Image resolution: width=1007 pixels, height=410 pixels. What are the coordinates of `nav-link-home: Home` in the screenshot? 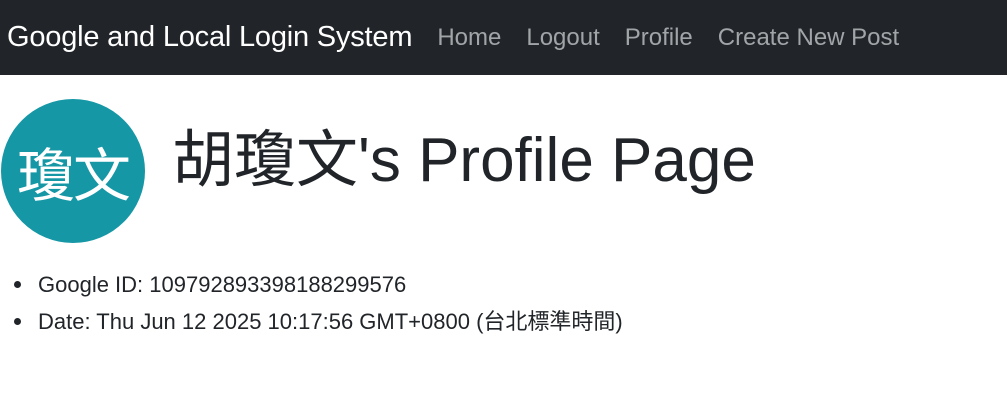 It's located at (469, 37).